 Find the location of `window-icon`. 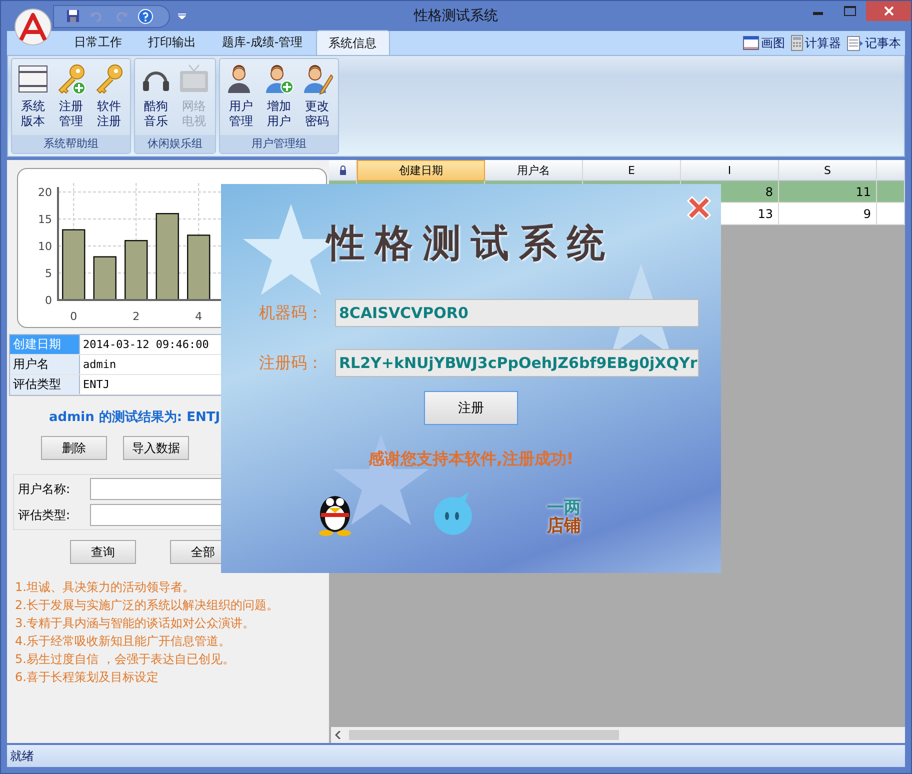

window-icon is located at coordinates (33, 79).